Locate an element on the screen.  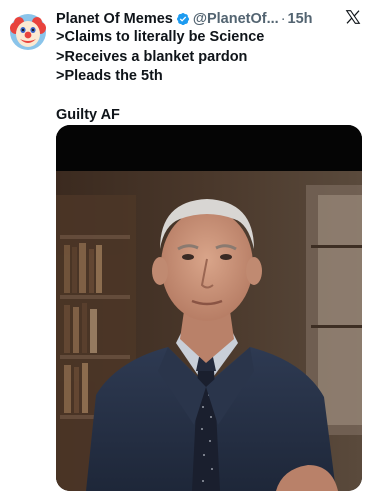
verified-badge-icon is located at coordinates (183, 19).